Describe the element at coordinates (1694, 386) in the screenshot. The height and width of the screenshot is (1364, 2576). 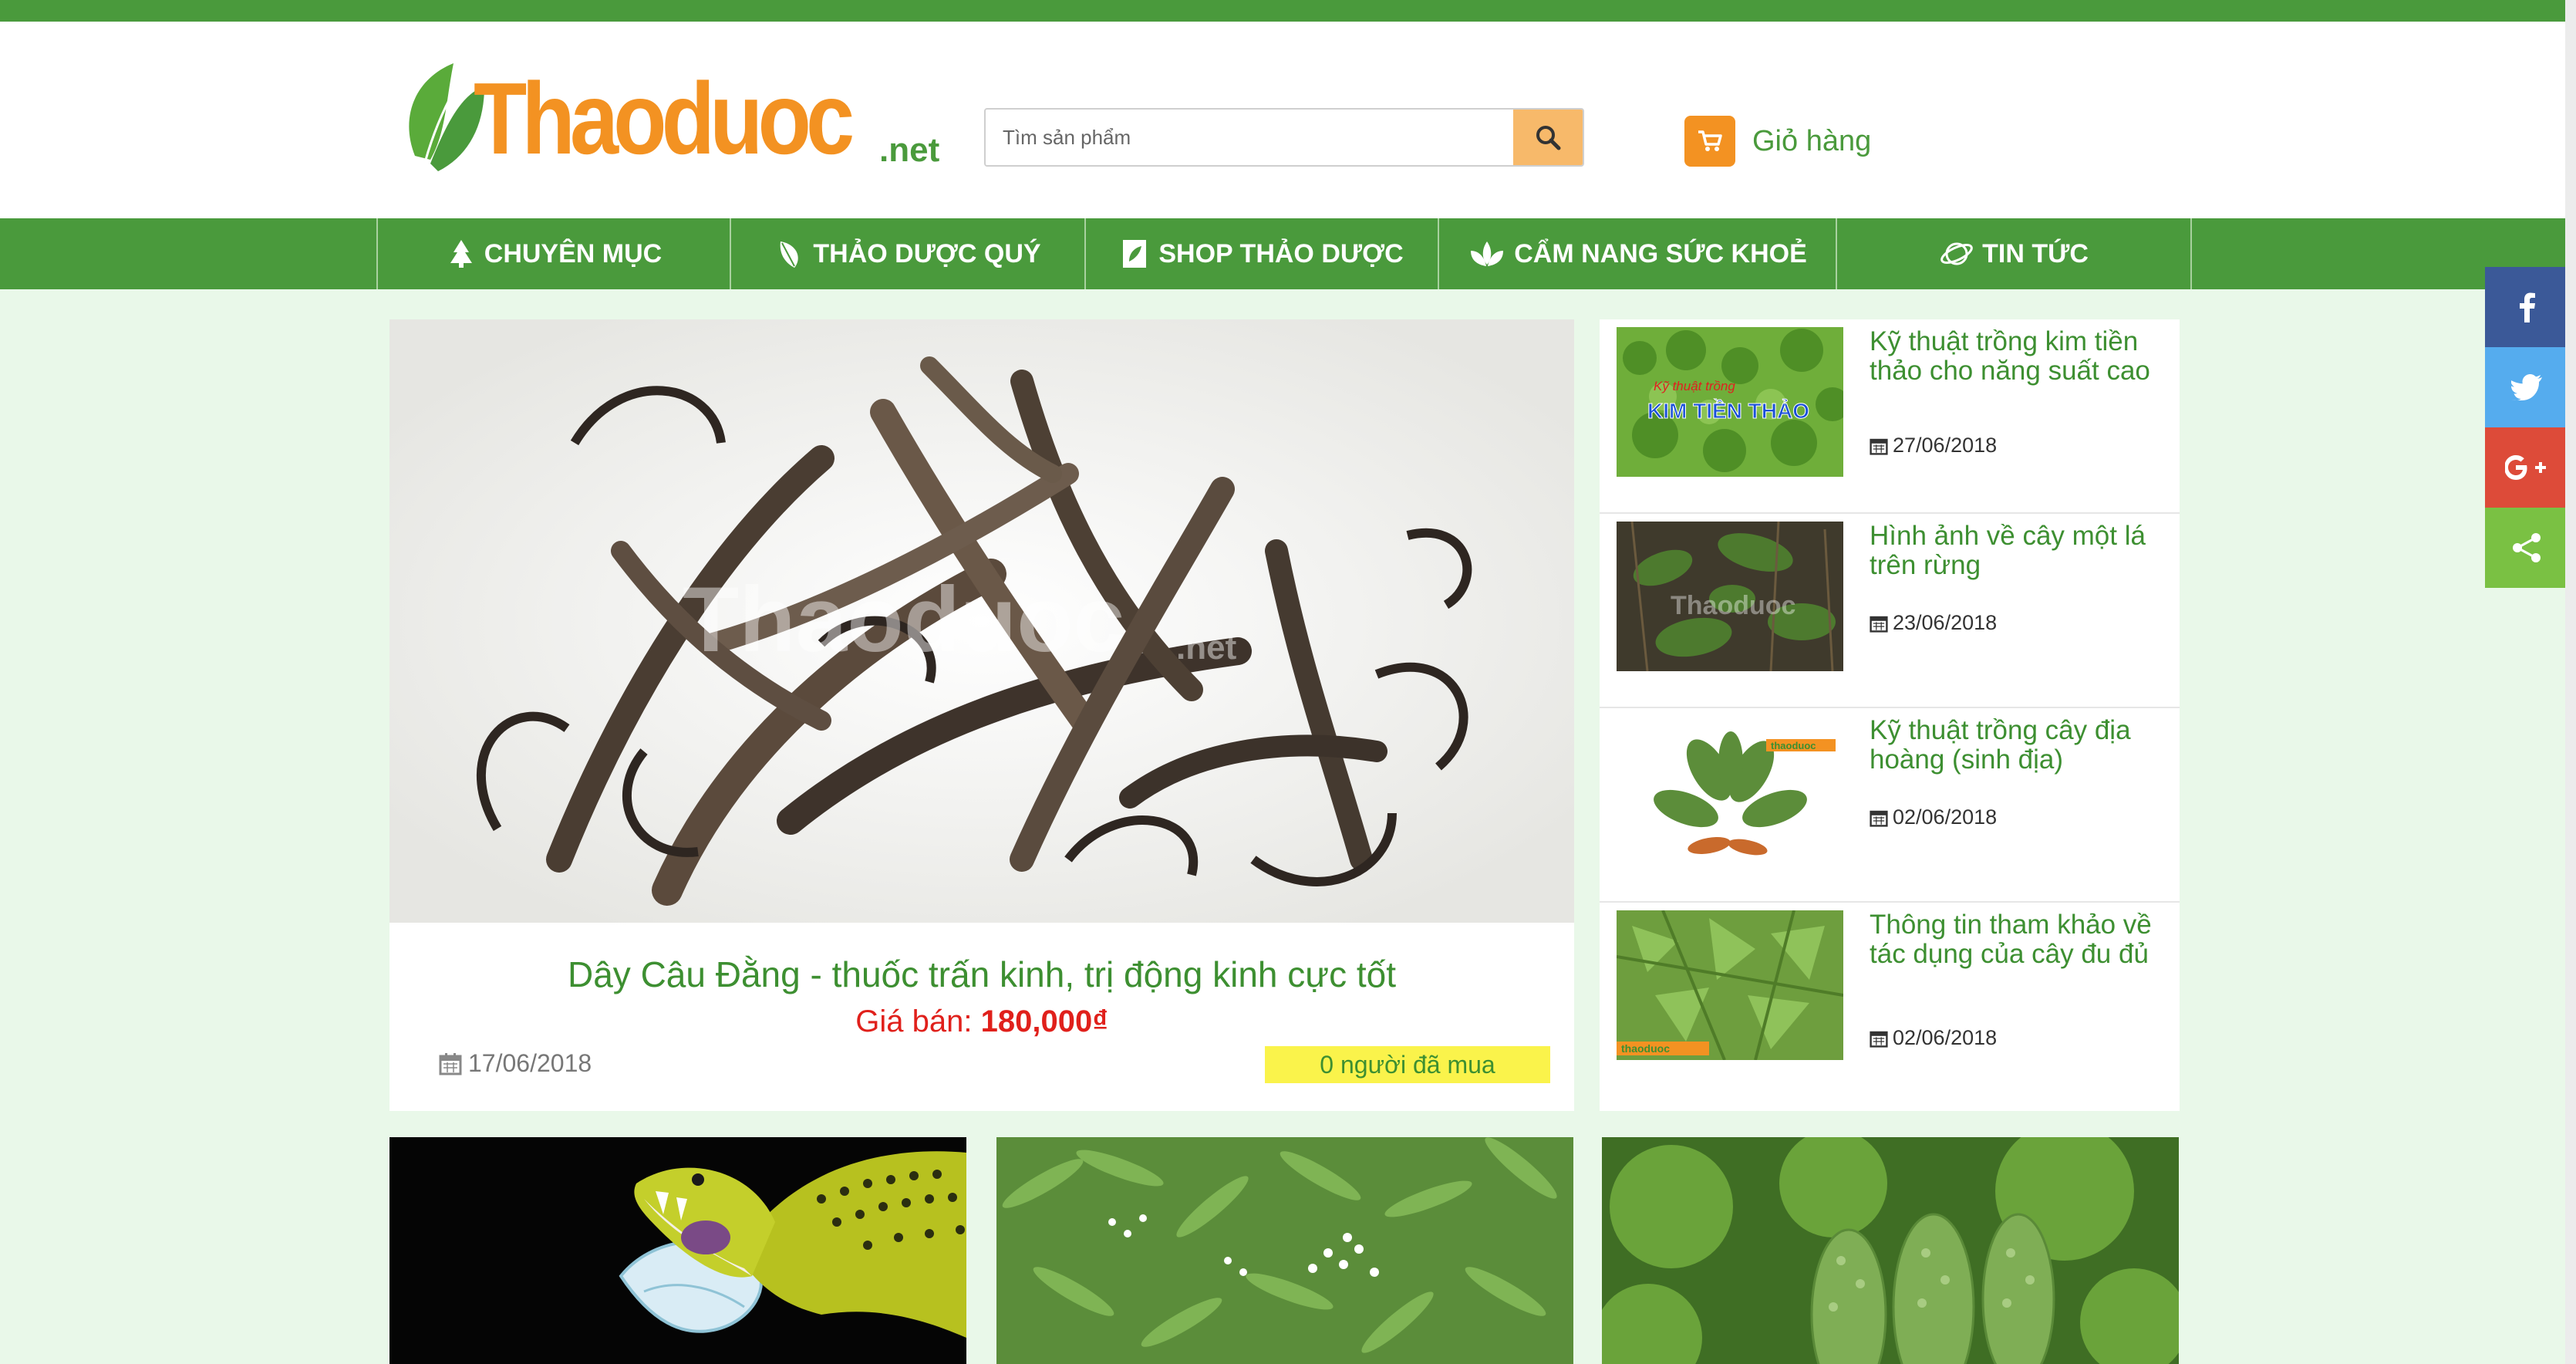
I see `thumb-caption-small: Kỹ thuật trồng` at that location.